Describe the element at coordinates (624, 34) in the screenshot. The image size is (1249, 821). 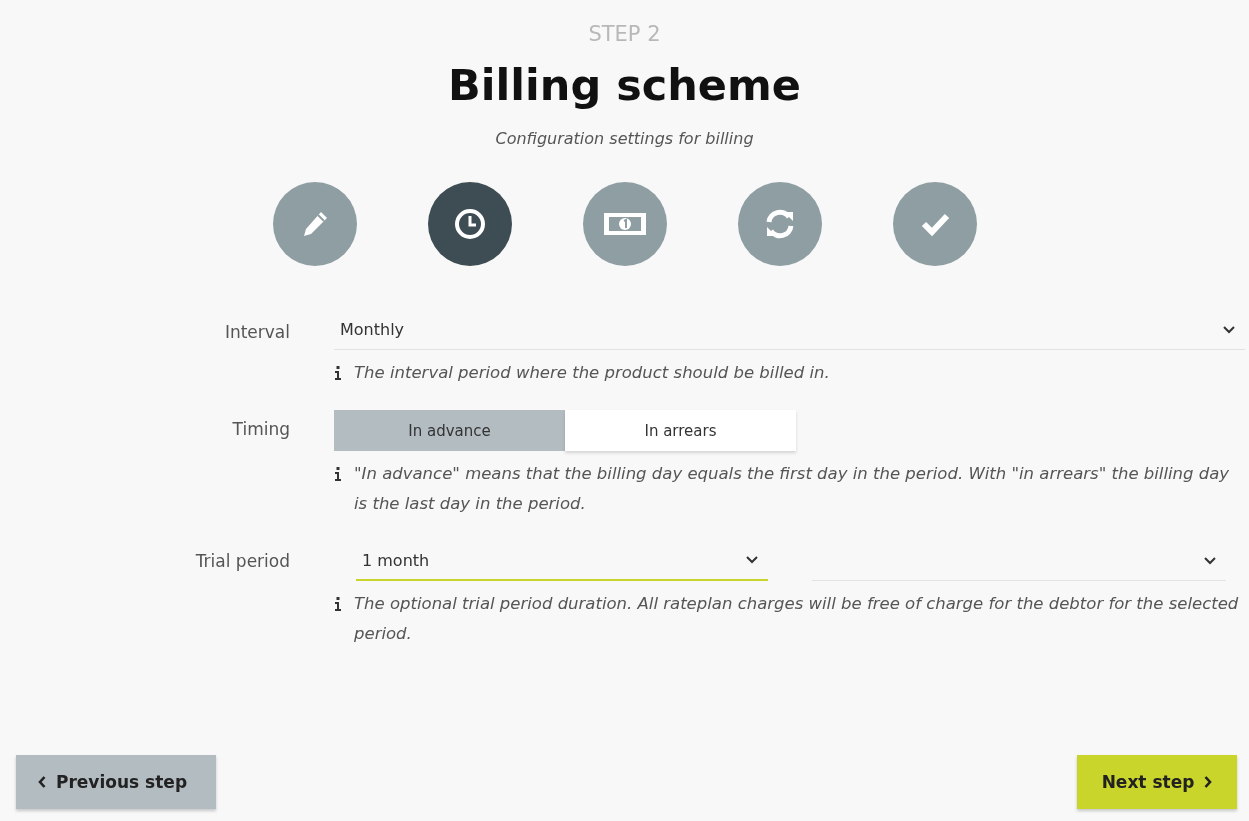
I see `step-label: STEP 2` at that location.